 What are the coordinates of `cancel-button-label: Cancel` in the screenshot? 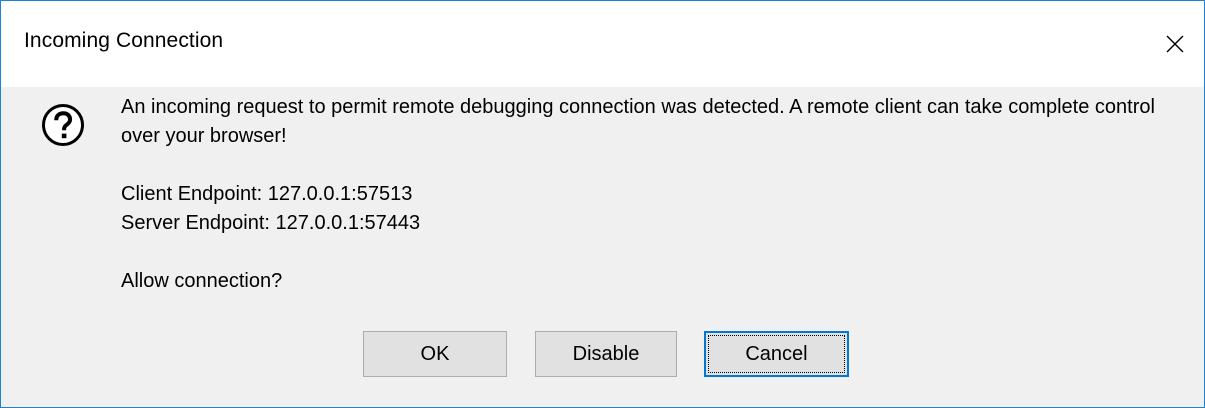 It's located at (776, 353).